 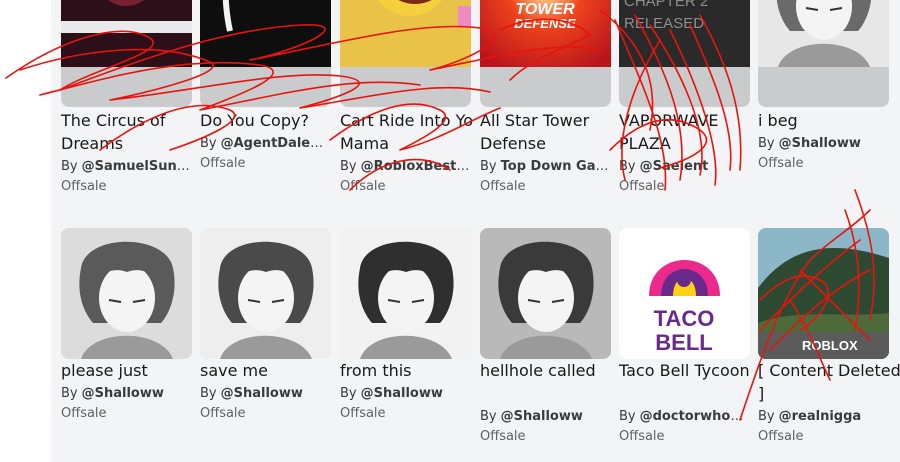 What do you see at coordinates (274, 120) in the screenshot?
I see `game-title: Do You Copy?` at bounding box center [274, 120].